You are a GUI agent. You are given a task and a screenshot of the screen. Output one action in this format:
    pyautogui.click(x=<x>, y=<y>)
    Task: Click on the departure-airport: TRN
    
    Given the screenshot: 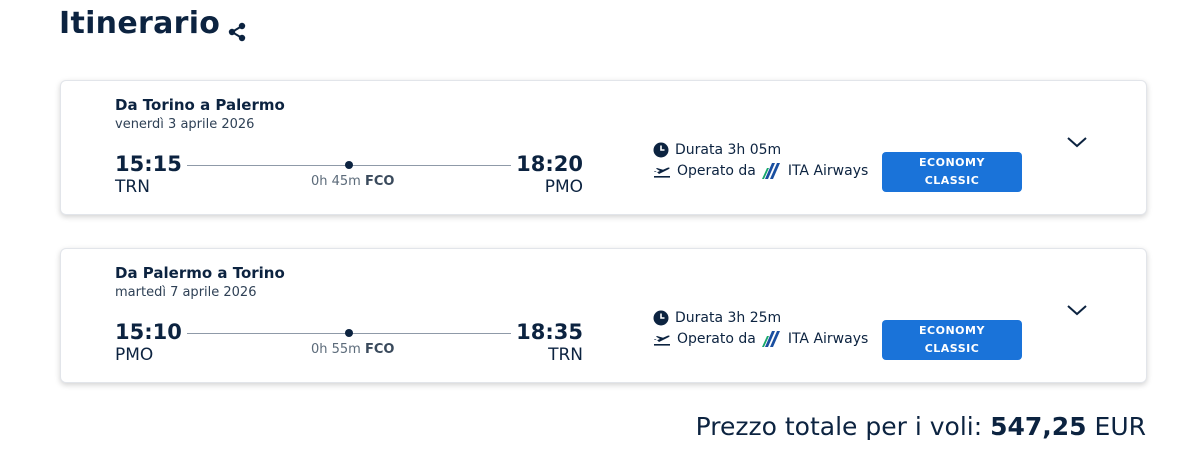 What is the action you would take?
    pyautogui.click(x=132, y=187)
    